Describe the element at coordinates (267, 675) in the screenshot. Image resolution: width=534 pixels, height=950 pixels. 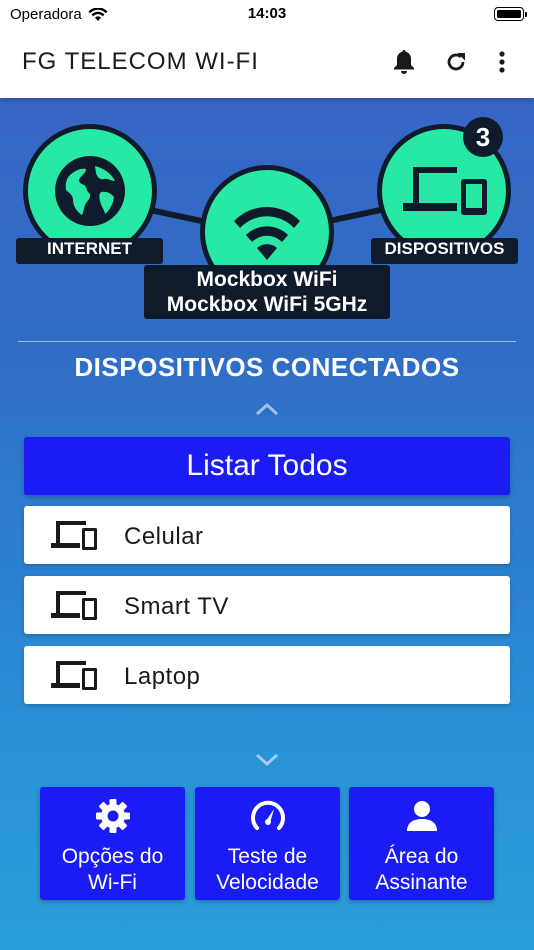
I see `device-row: Laptop` at that location.